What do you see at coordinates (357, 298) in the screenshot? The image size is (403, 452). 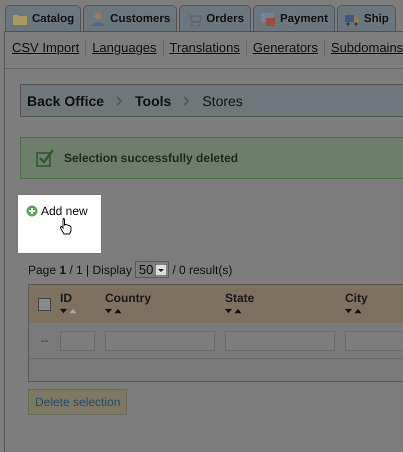 I see `column-header: City` at bounding box center [357, 298].